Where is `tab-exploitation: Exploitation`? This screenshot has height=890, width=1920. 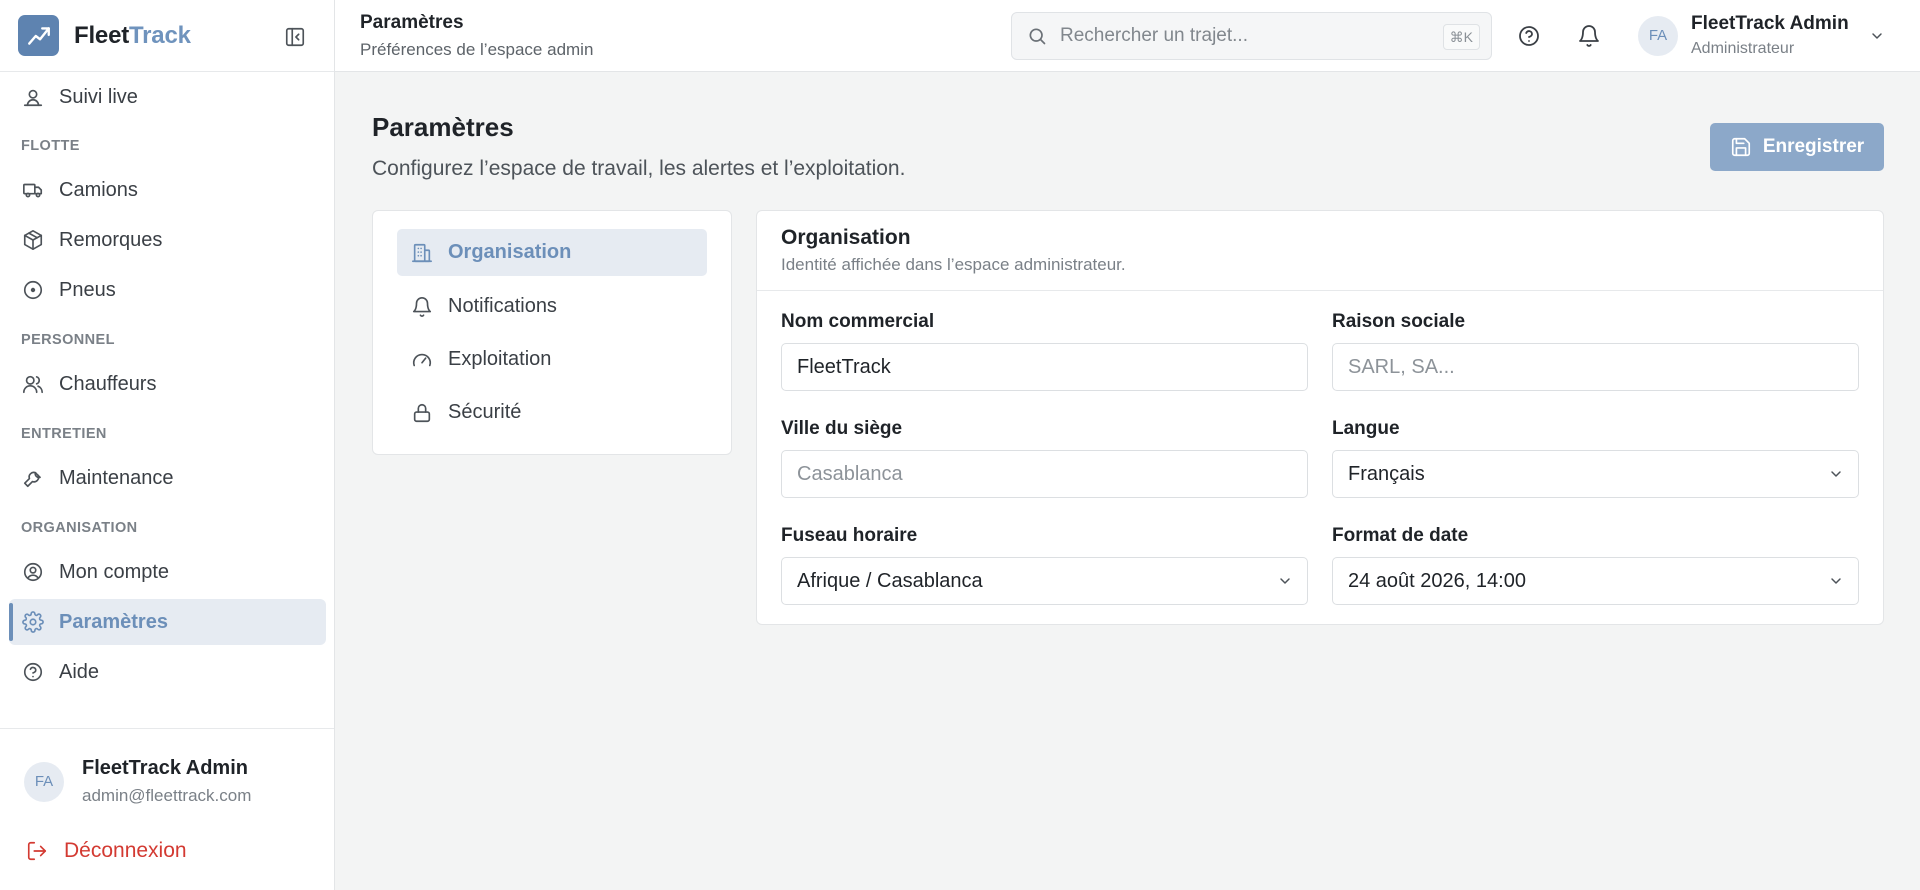
tab-exploitation: Exploitation is located at coordinates (552, 359).